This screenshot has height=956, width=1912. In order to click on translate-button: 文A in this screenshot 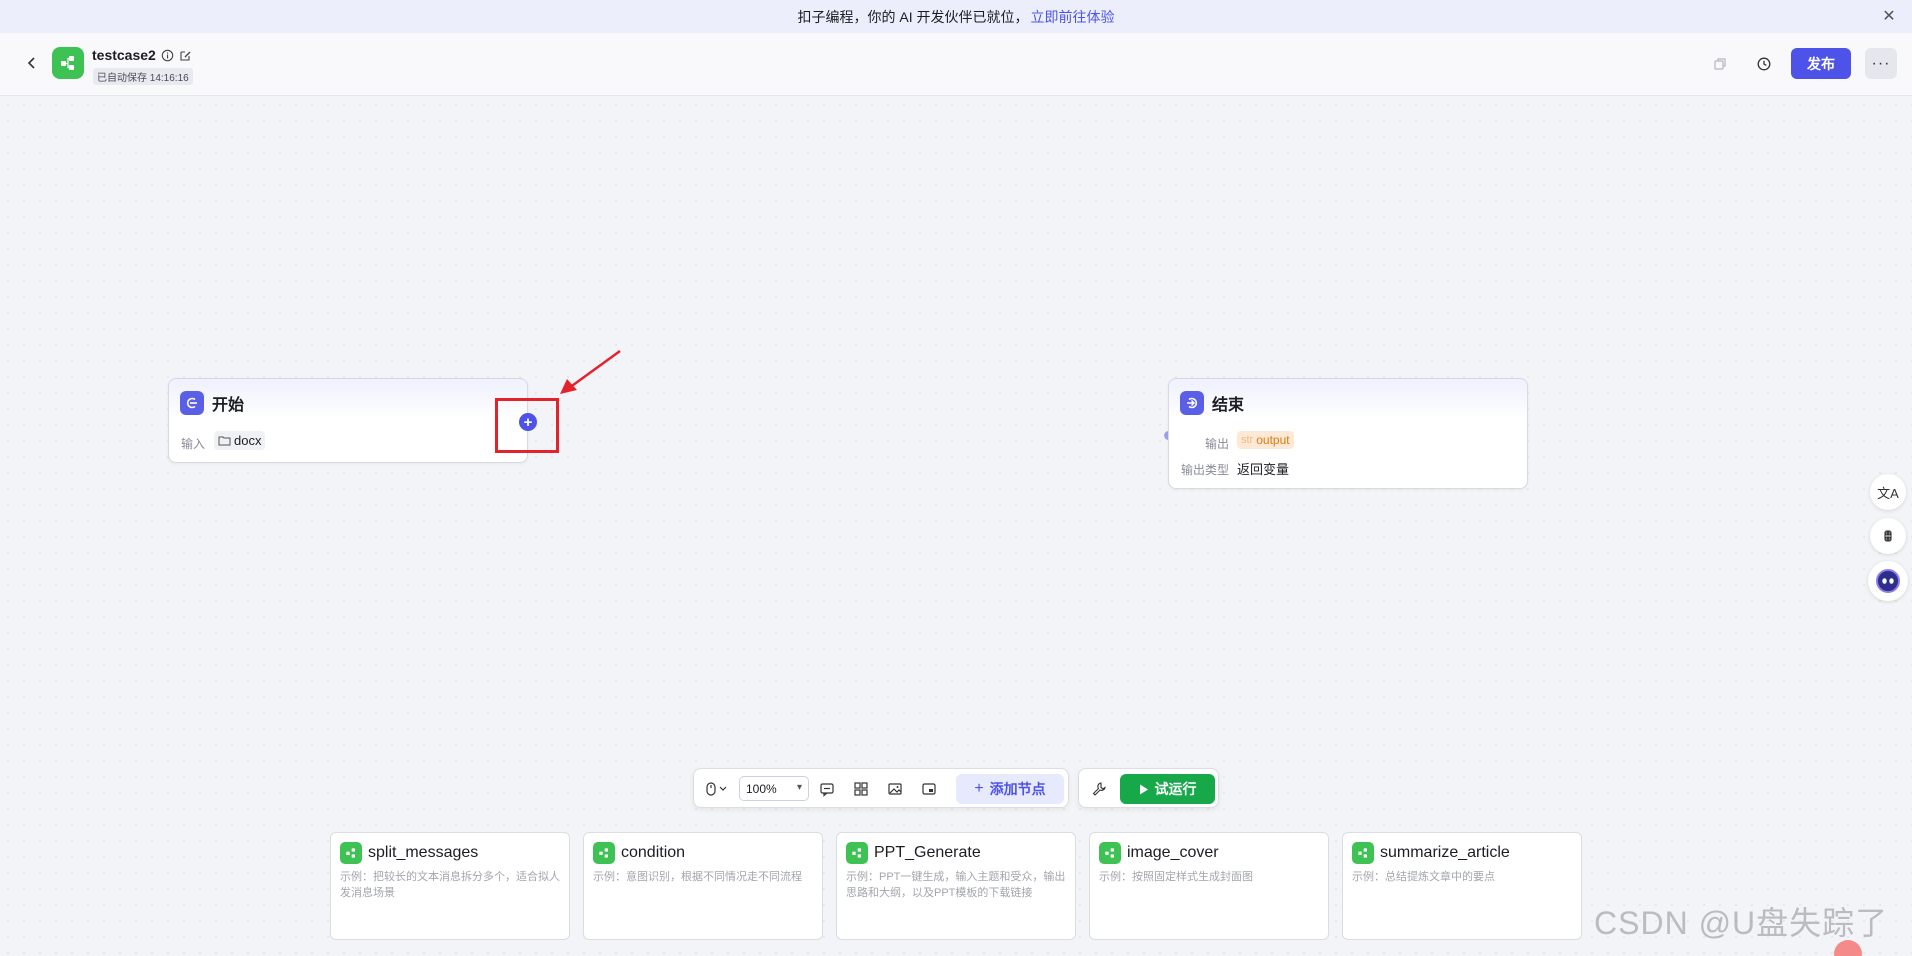, I will do `click(1888, 492)`.